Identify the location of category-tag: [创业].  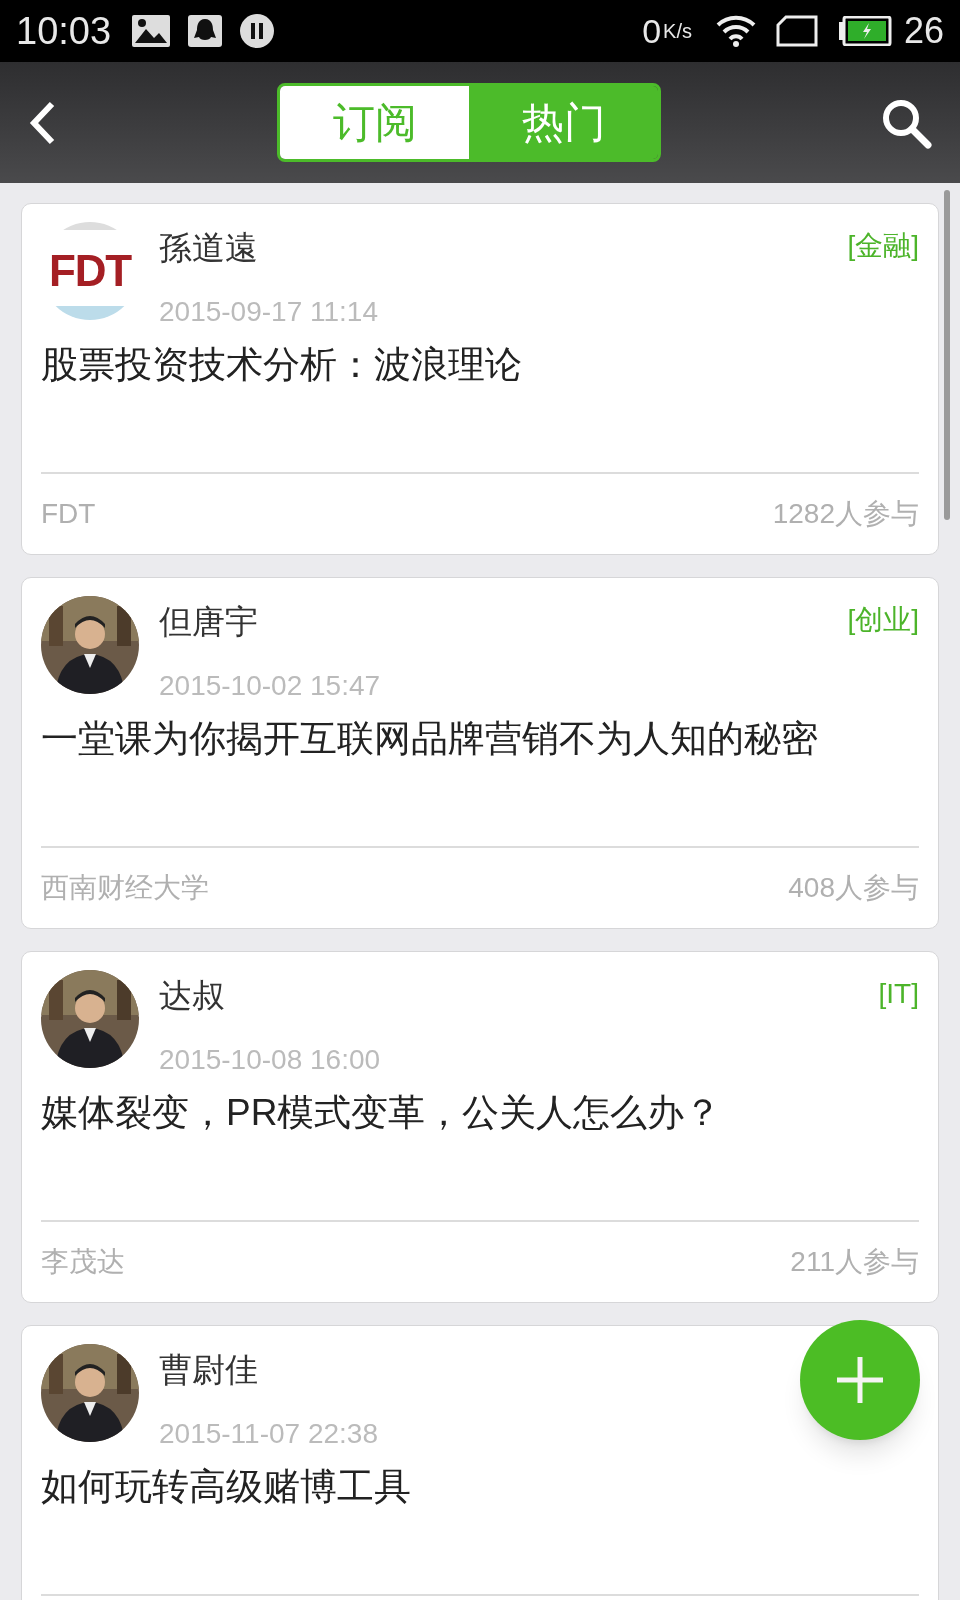
(883, 620).